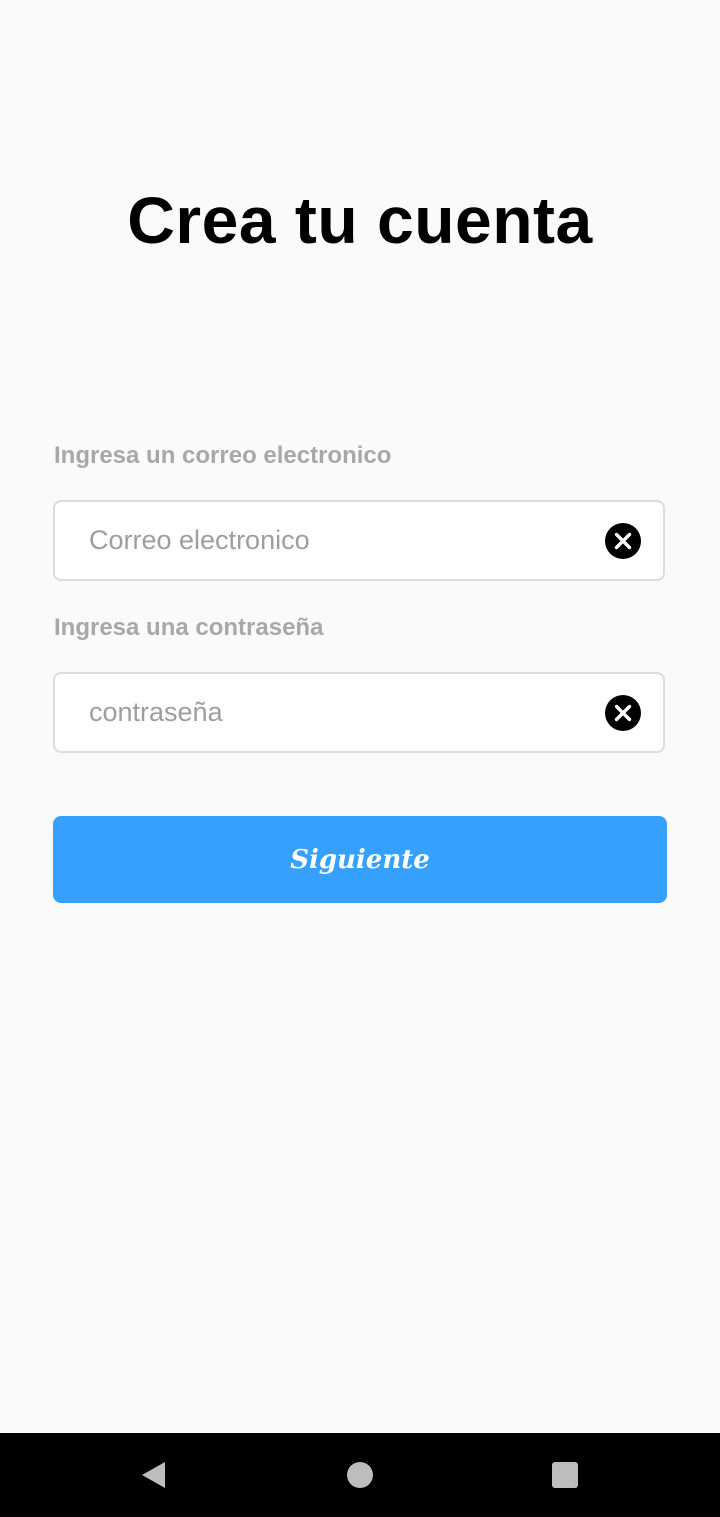  What do you see at coordinates (360, 220) in the screenshot?
I see `page-title: Crea tu cuenta` at bounding box center [360, 220].